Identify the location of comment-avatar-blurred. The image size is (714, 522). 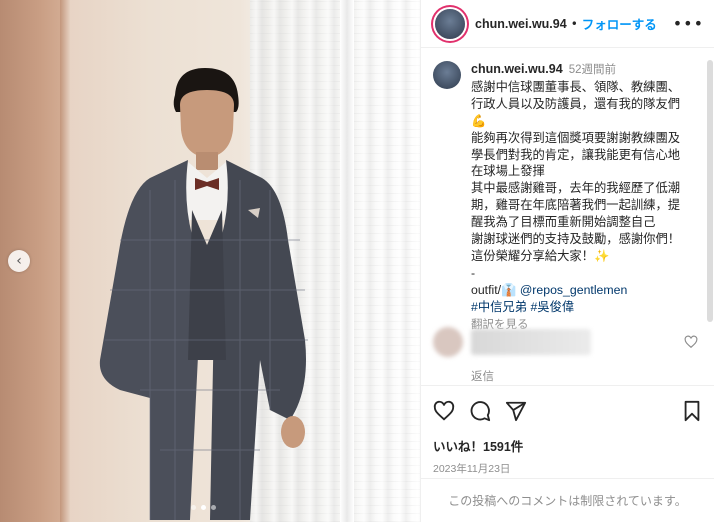
(448, 342).